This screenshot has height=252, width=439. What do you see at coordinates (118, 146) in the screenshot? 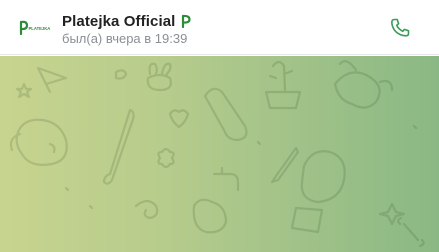
I see `paintbrush-doodle` at bounding box center [118, 146].